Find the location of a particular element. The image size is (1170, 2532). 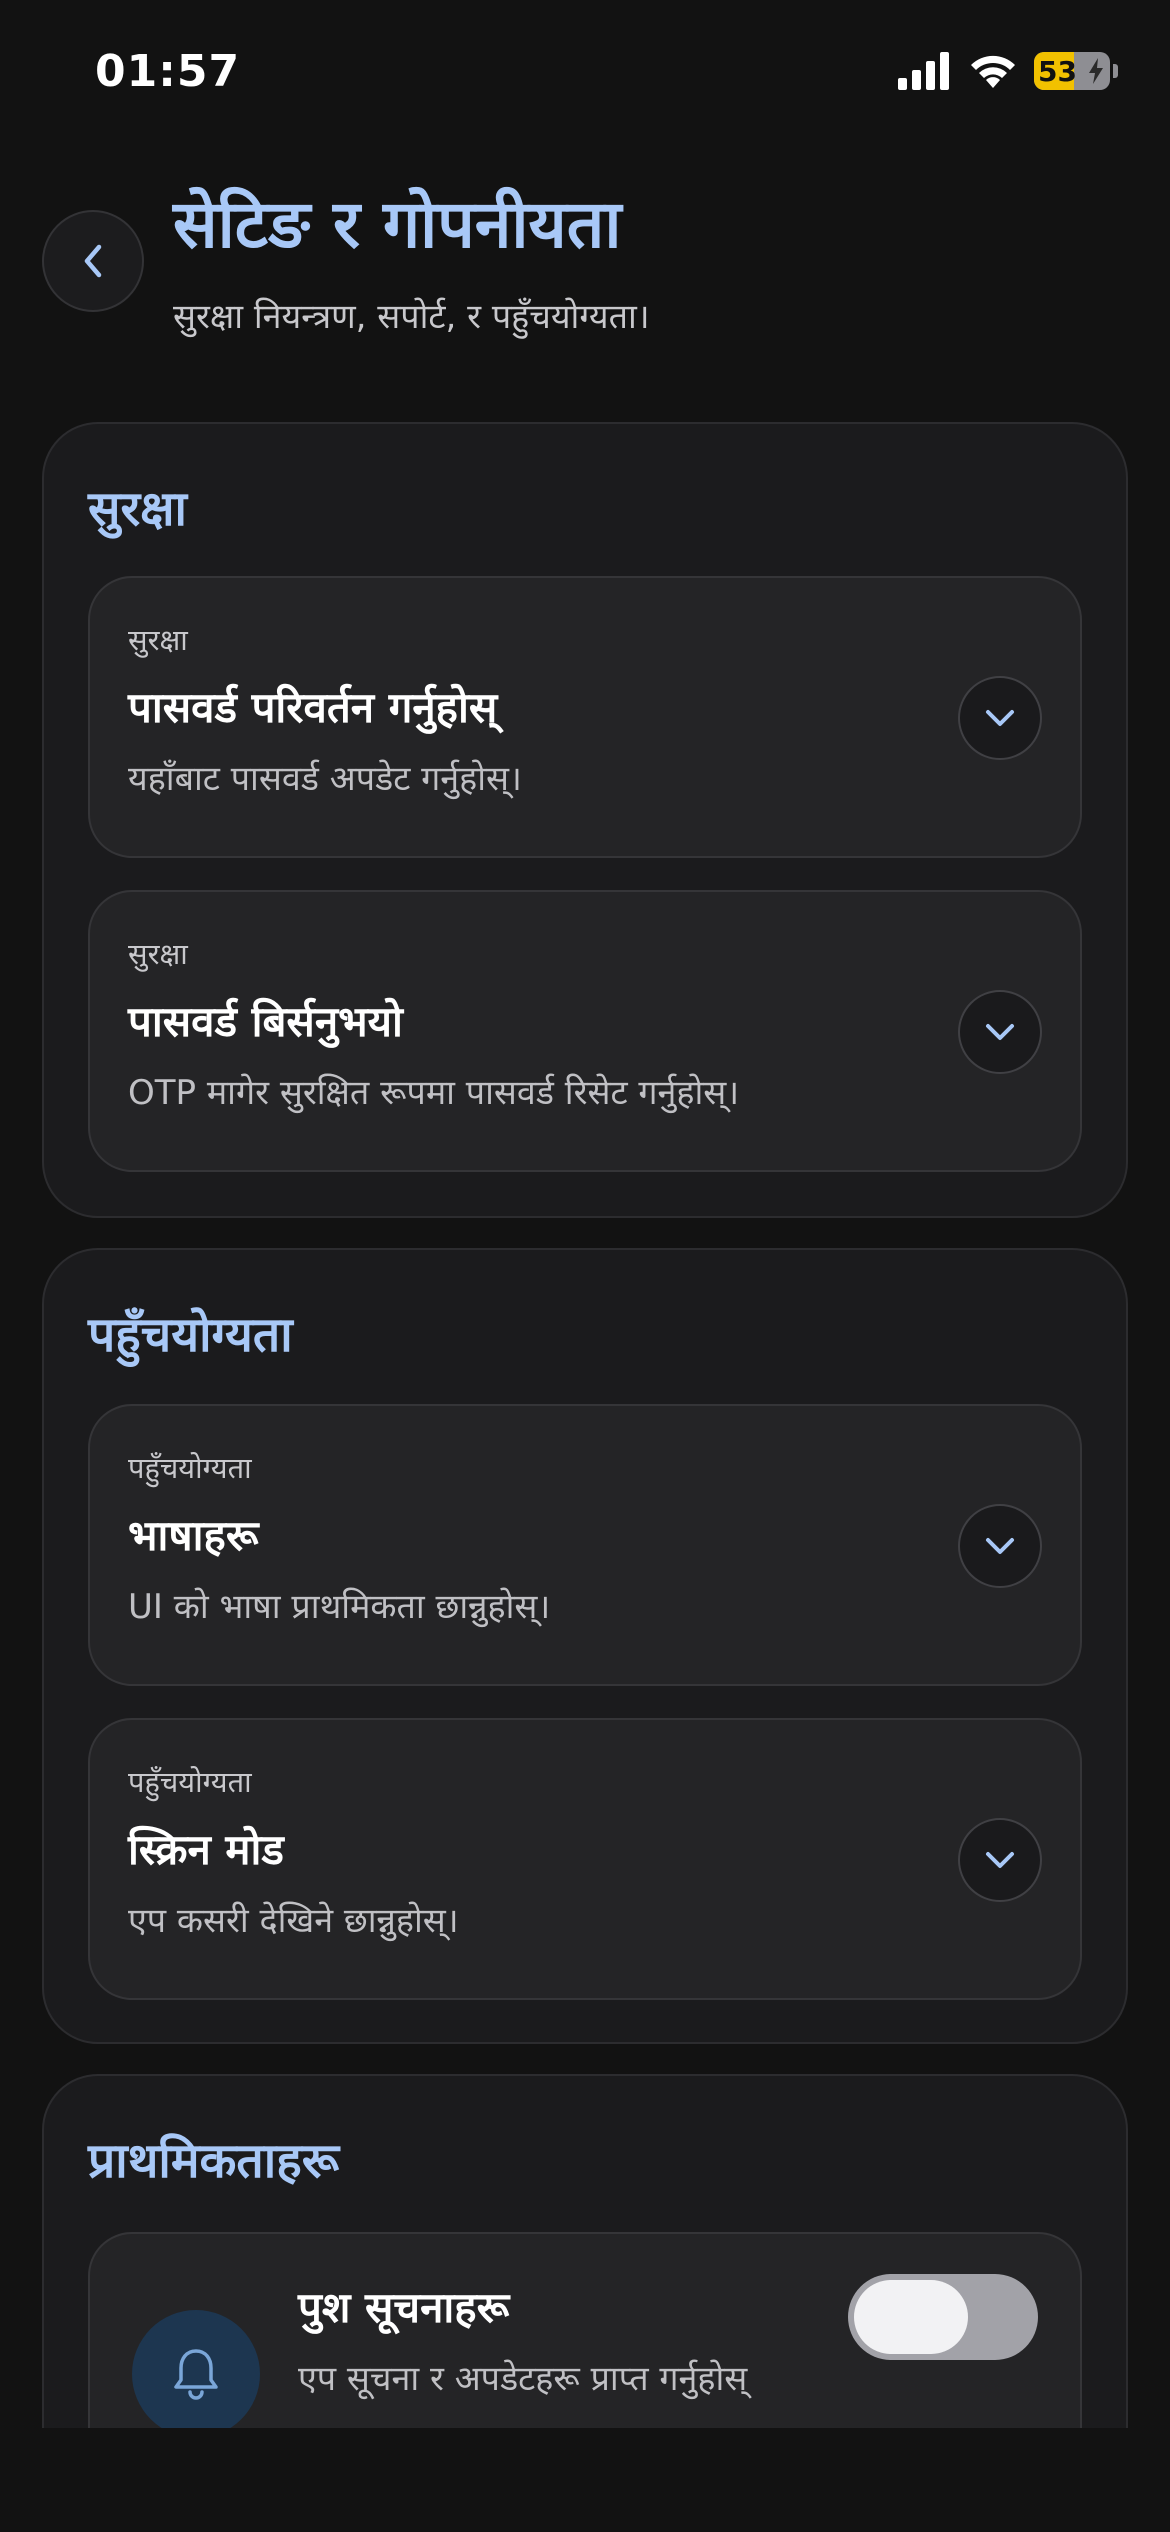

page-title: सेटिङ र गोपनीयता is located at coordinates (397, 224).